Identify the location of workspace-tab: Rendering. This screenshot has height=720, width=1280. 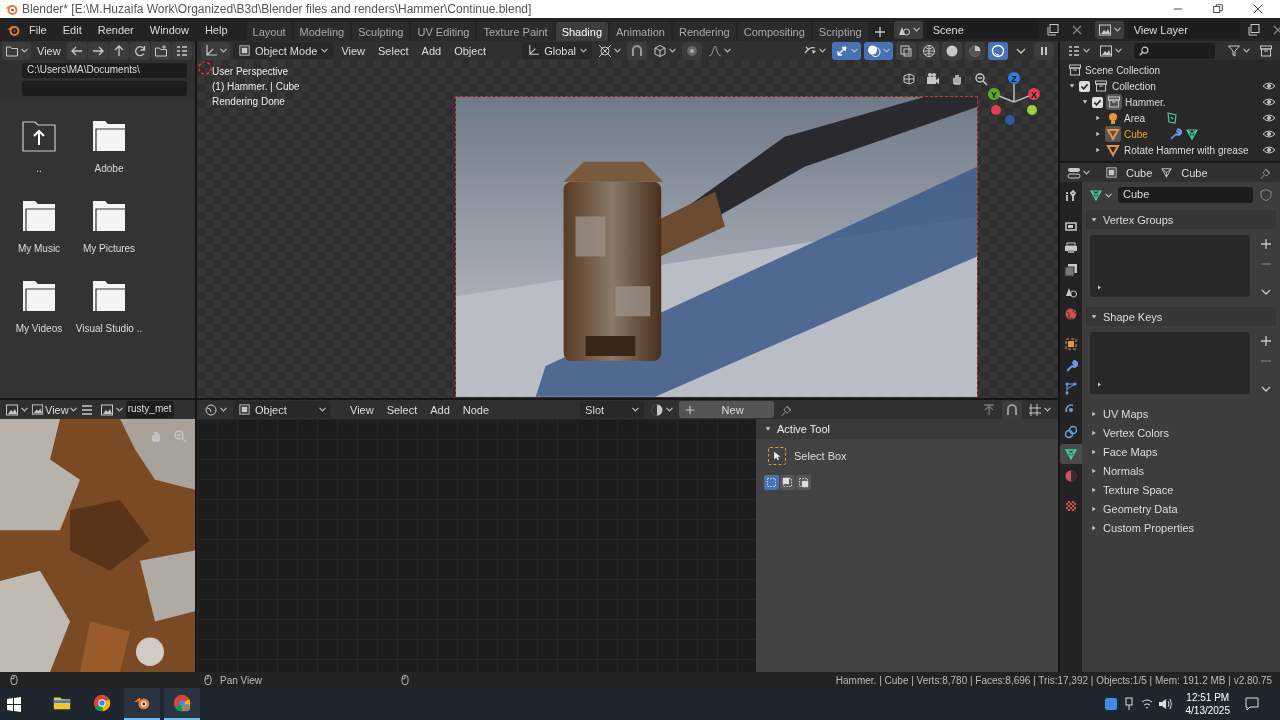
(704, 31).